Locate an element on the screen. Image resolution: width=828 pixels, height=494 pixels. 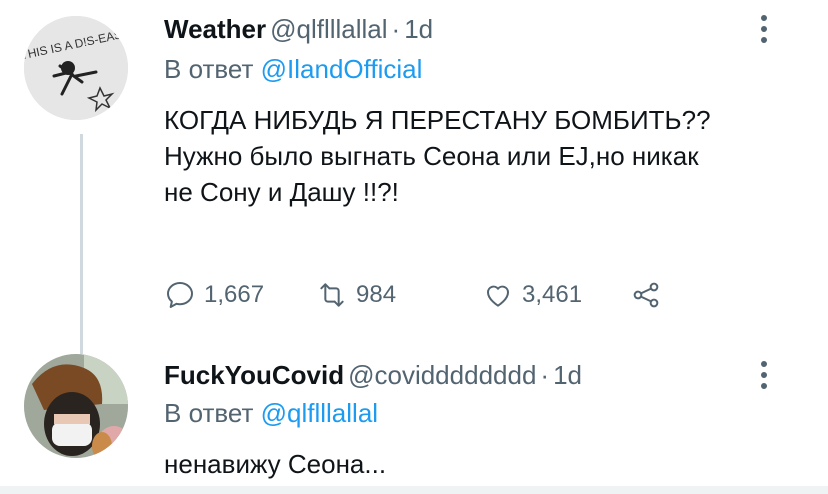
share-button is located at coordinates (646, 295).